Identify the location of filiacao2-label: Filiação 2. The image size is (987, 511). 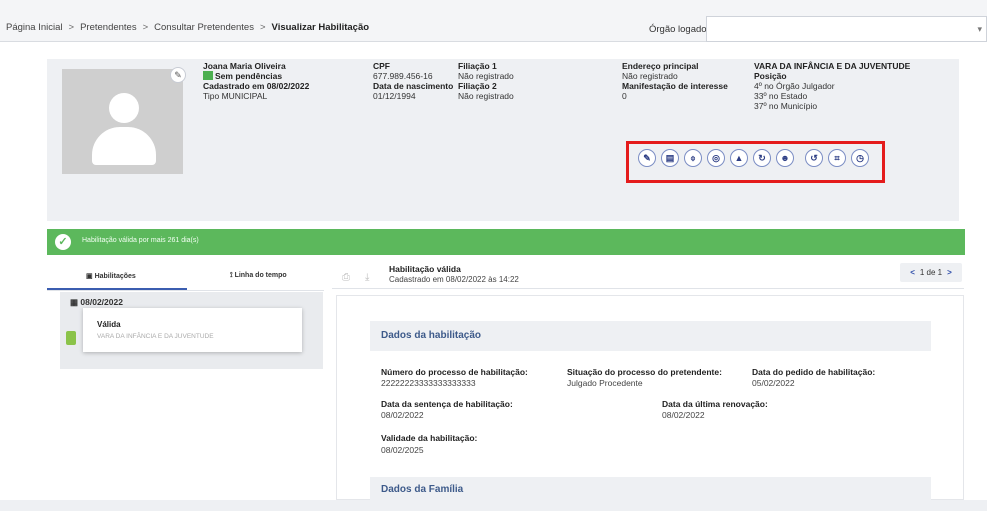
(477, 86).